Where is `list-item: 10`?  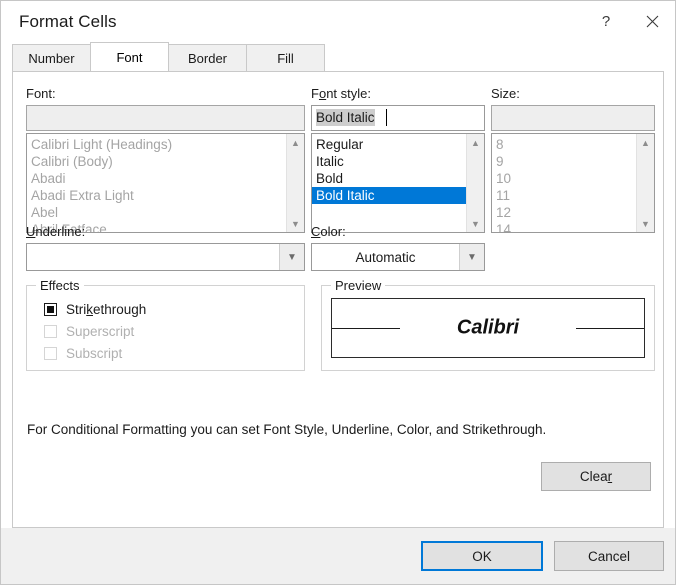 list-item: 10 is located at coordinates (573, 178).